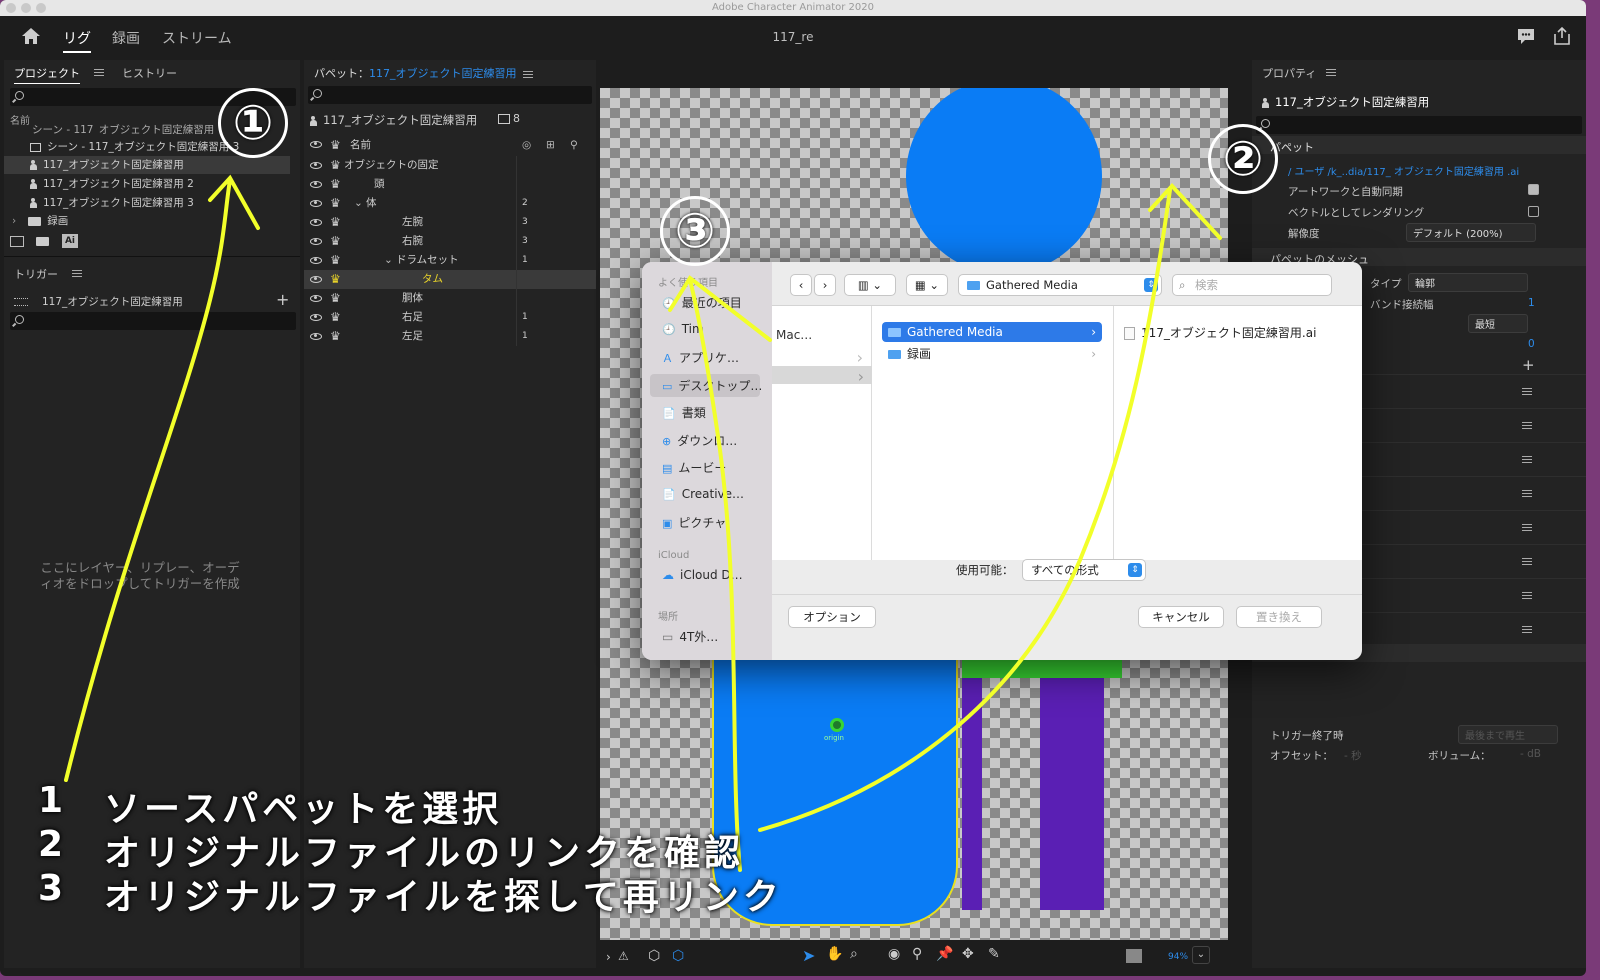  What do you see at coordinates (450, 95) in the screenshot?
I see `puppet-search-input` at bounding box center [450, 95].